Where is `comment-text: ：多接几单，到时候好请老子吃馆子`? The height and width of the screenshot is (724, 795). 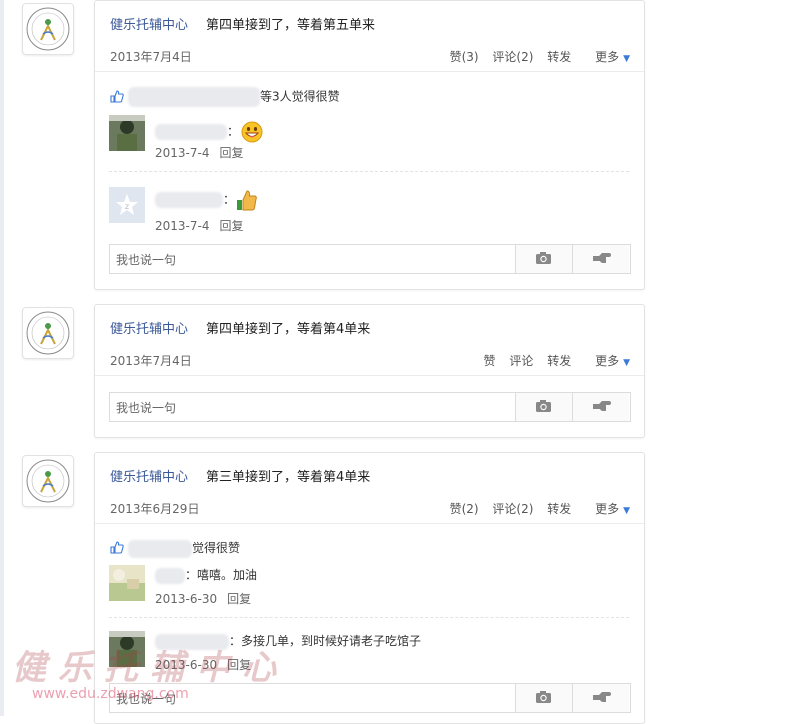
comment-text: ：多接几单，到时候好请老子吃馆子 is located at coordinates (288, 641).